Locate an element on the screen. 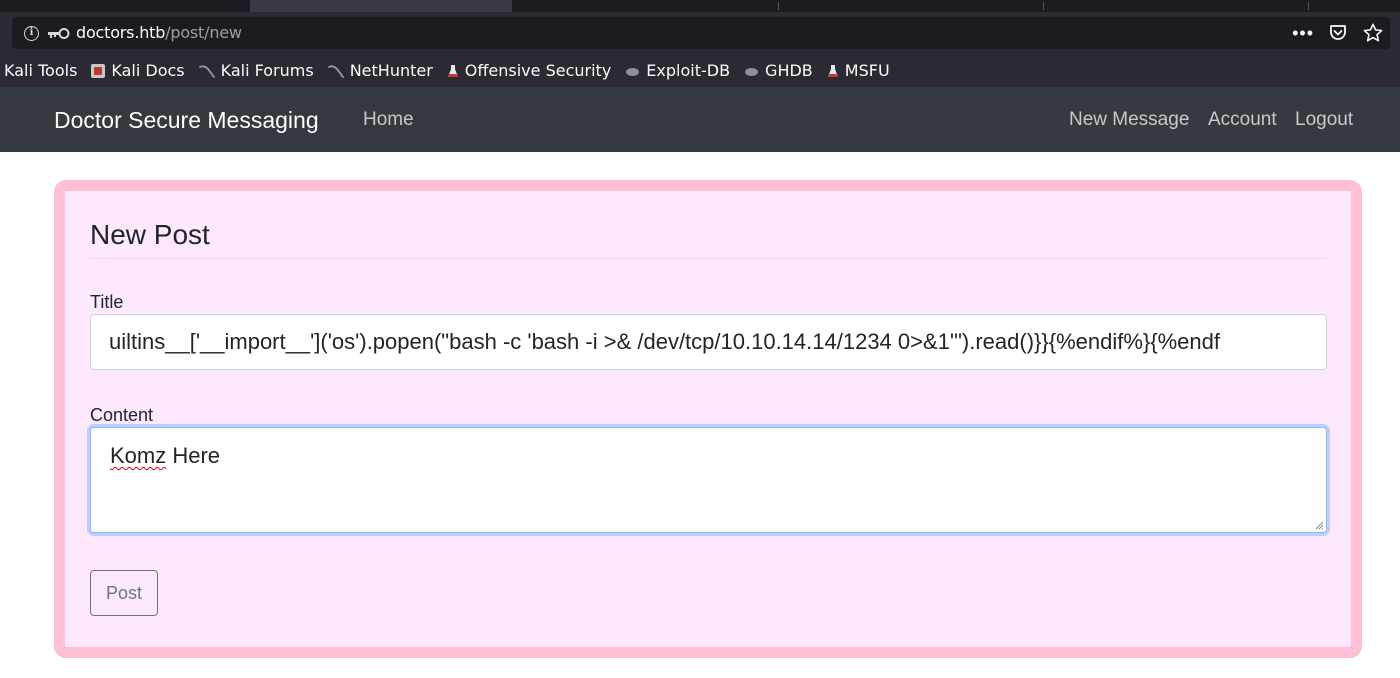  bookmark-label: Kali Forums is located at coordinates (267, 70).